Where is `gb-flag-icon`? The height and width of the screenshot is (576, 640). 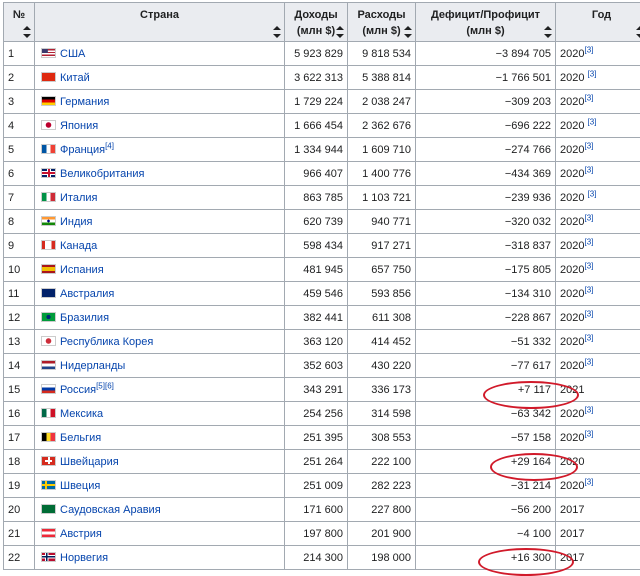 gb-flag-icon is located at coordinates (48, 173).